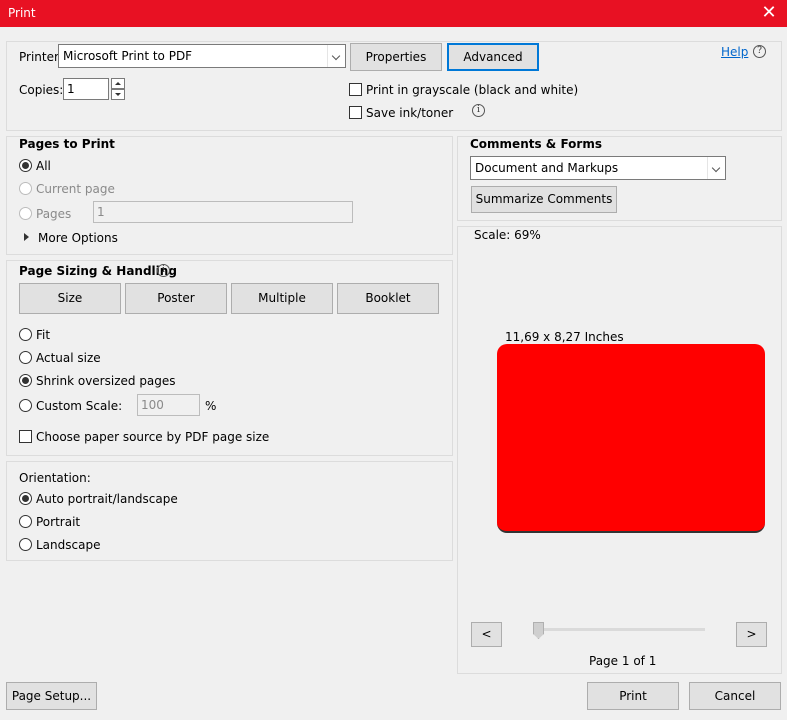 This screenshot has width=787, height=720. I want to click on close-icon: ✕, so click(769, 13).